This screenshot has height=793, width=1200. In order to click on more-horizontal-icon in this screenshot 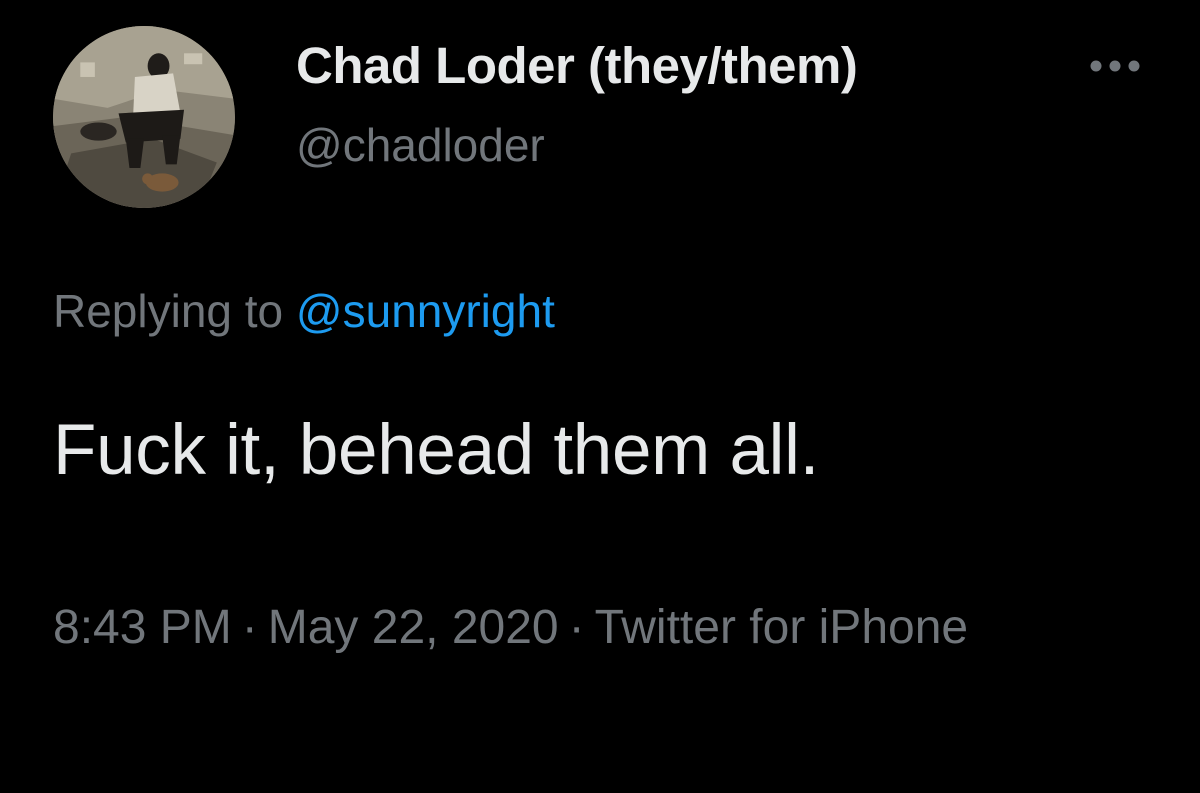, I will do `click(1115, 66)`.